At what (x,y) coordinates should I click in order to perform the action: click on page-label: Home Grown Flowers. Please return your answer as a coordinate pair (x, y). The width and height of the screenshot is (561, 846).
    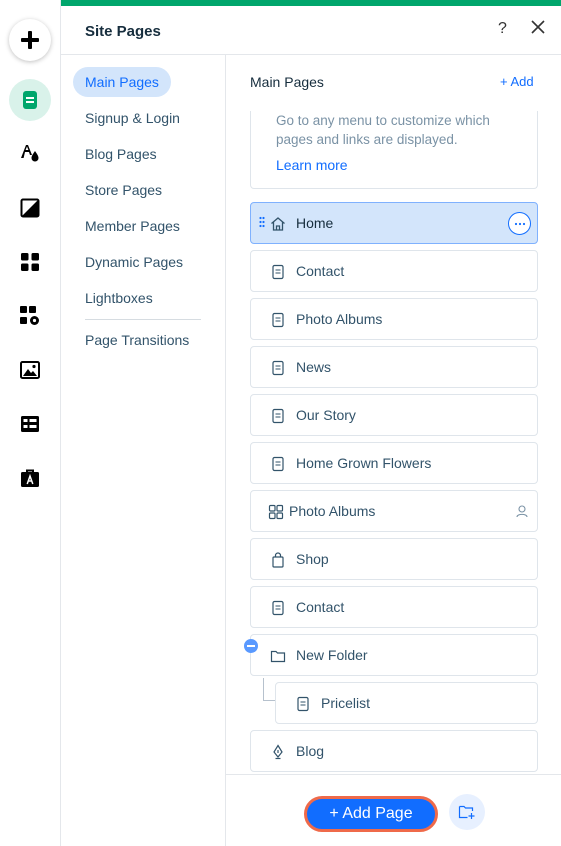
    Looking at the image, I should click on (364, 463).